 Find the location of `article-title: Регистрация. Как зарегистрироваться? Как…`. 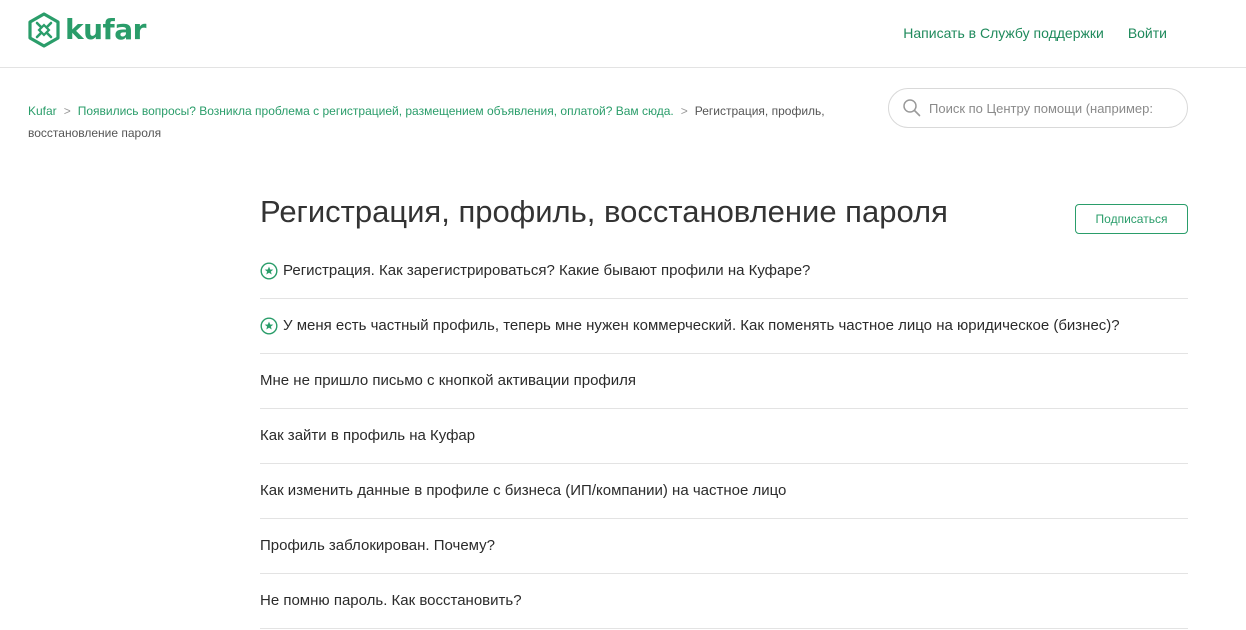

article-title: Регистрация. Как зарегистрироваться? Как… is located at coordinates (547, 270).